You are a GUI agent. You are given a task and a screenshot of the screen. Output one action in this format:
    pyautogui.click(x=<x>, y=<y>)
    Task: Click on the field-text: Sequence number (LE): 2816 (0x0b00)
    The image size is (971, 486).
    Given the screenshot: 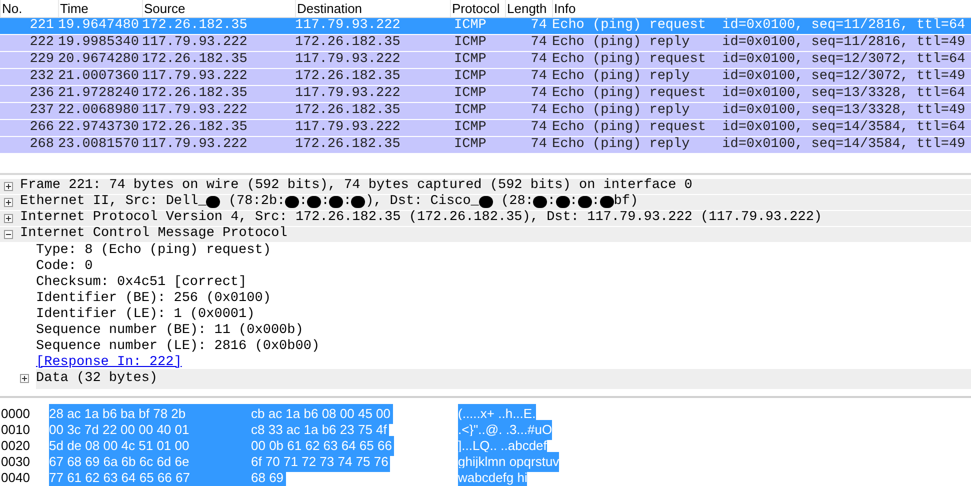 What is the action you would take?
    pyautogui.click(x=178, y=346)
    